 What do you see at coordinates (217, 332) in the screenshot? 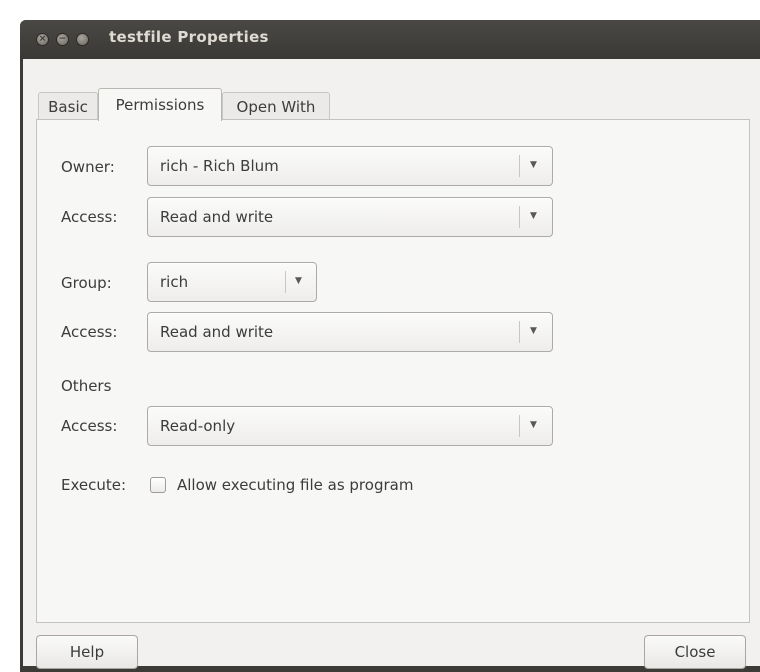
I see `group-access-value: Read and write` at bounding box center [217, 332].